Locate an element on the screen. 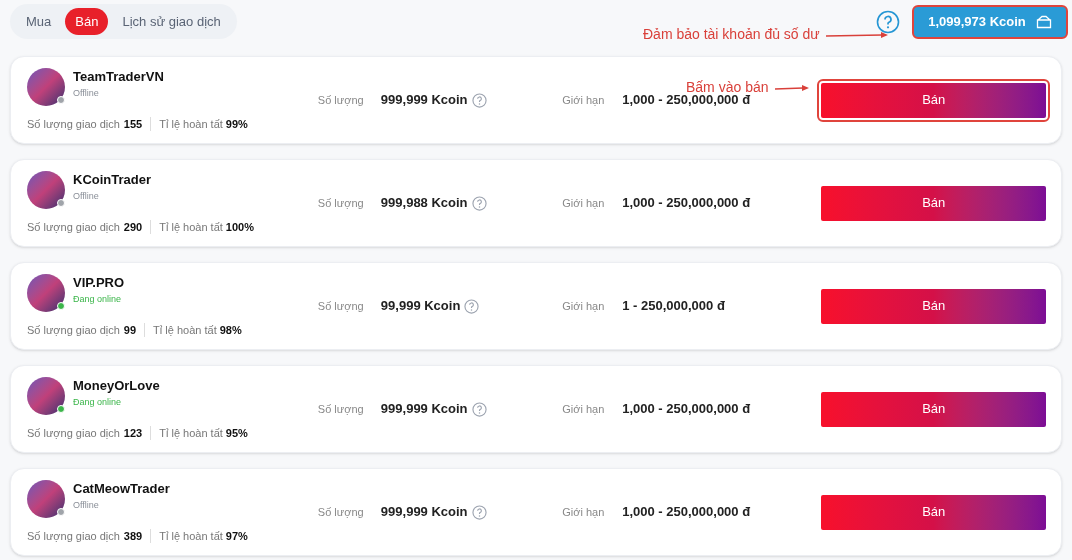  trade-count: 99 is located at coordinates (130, 330).